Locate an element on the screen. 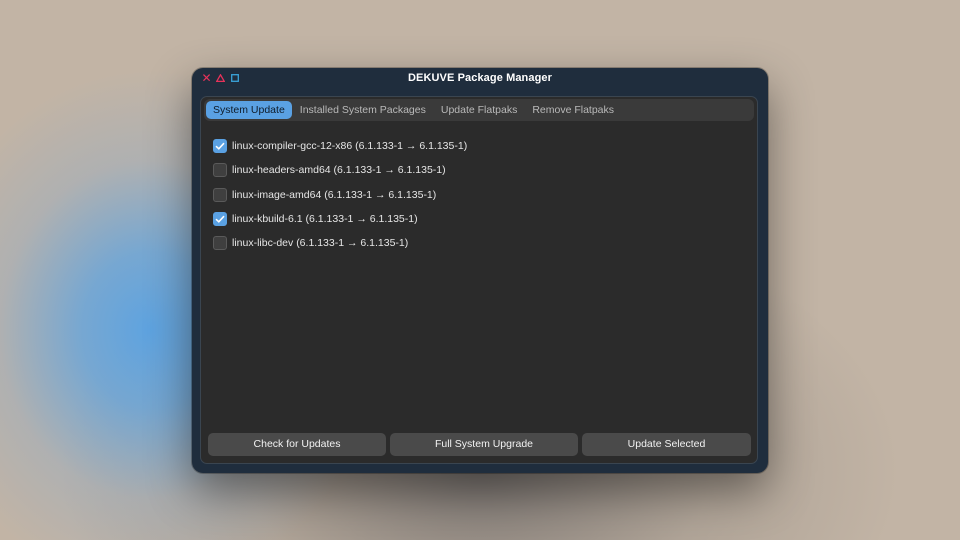  tab-system-update: System Update is located at coordinates (249, 110).